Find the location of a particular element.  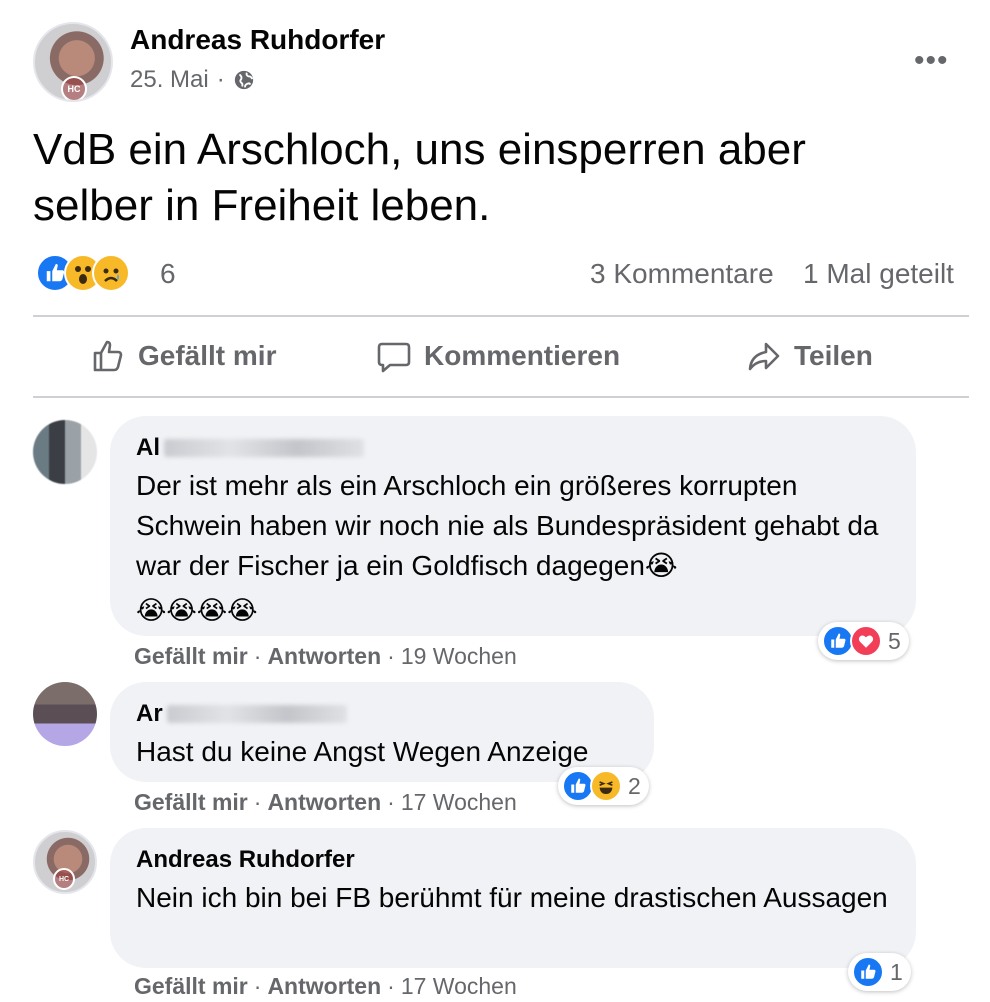

share-button-label: Teilen is located at coordinates (833, 355).